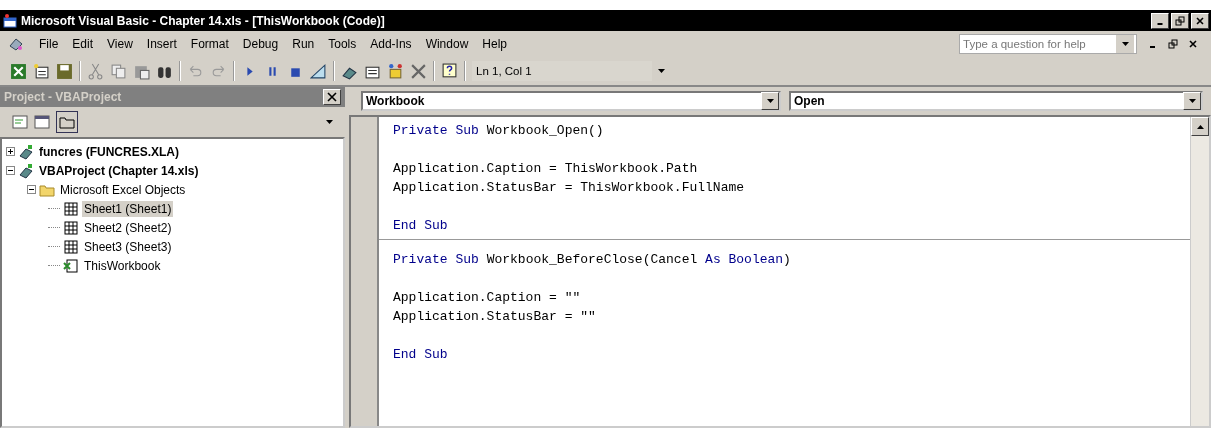  I want to click on help-search-field: Type a question for help, so click(1048, 44).